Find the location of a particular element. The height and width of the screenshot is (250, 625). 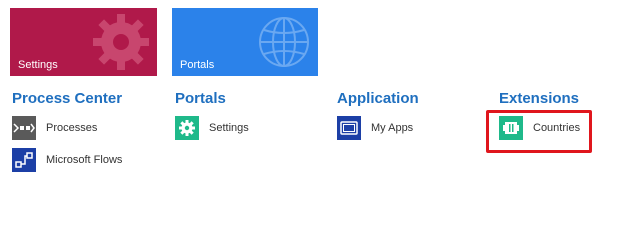

microsoft-flows-link: Microsoft Flows is located at coordinates (67, 160).